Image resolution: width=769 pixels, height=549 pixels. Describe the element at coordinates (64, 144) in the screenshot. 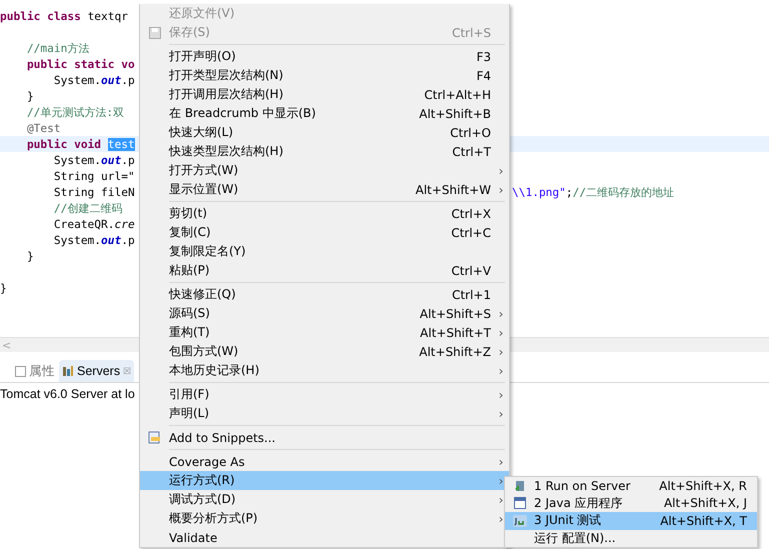

I see `code-text: public void` at that location.